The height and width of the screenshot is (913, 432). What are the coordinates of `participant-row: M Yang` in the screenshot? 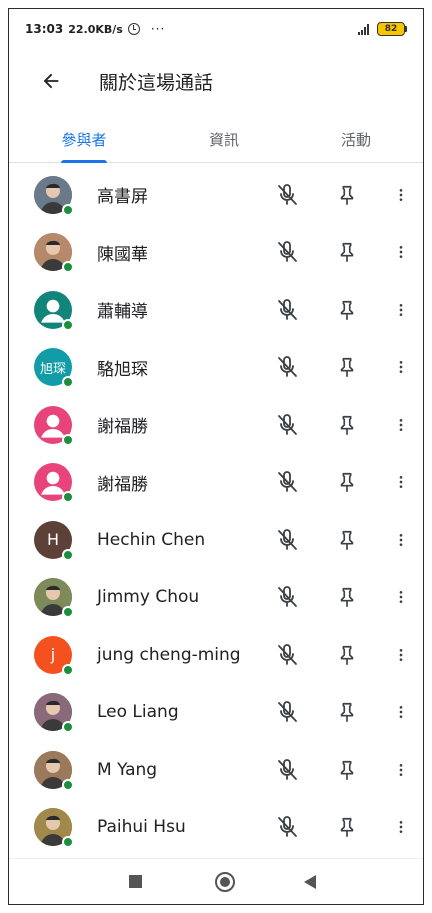 It's located at (216, 769).